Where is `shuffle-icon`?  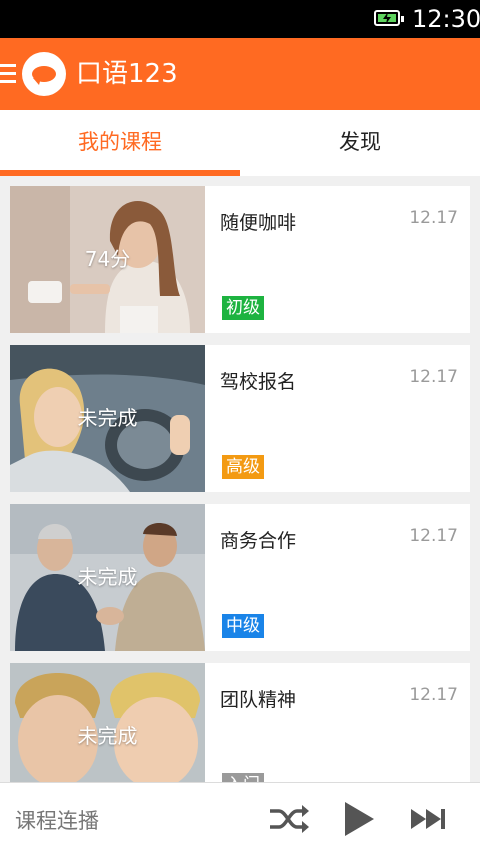
shuffle-icon is located at coordinates (288, 819).